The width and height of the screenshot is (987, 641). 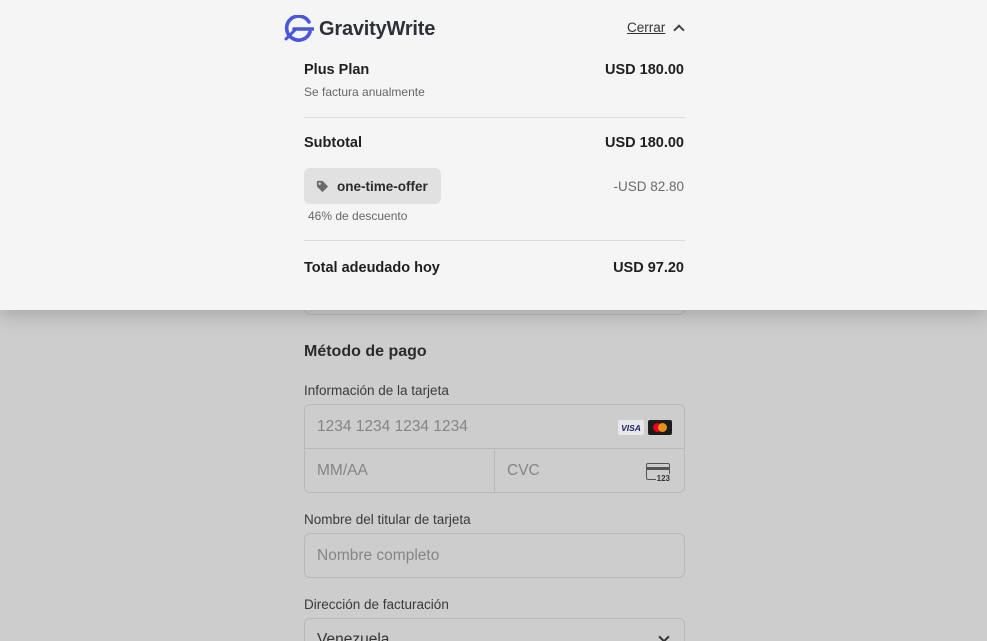 I want to click on cvc-placeholder: CVC, so click(x=523, y=470).